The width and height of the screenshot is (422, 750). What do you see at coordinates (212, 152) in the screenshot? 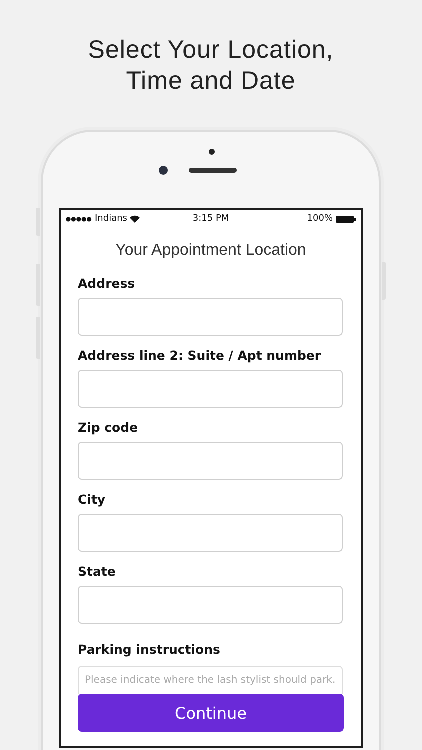
I see `sensor-icon` at bounding box center [212, 152].